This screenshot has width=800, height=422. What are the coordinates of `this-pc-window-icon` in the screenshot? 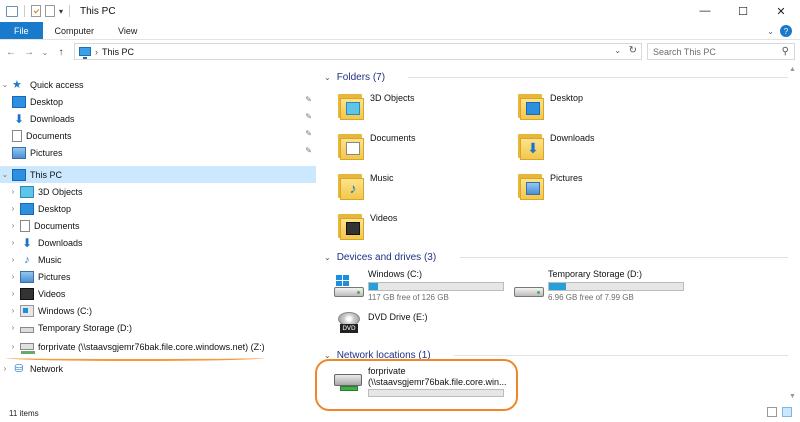 It's located at (12, 11).